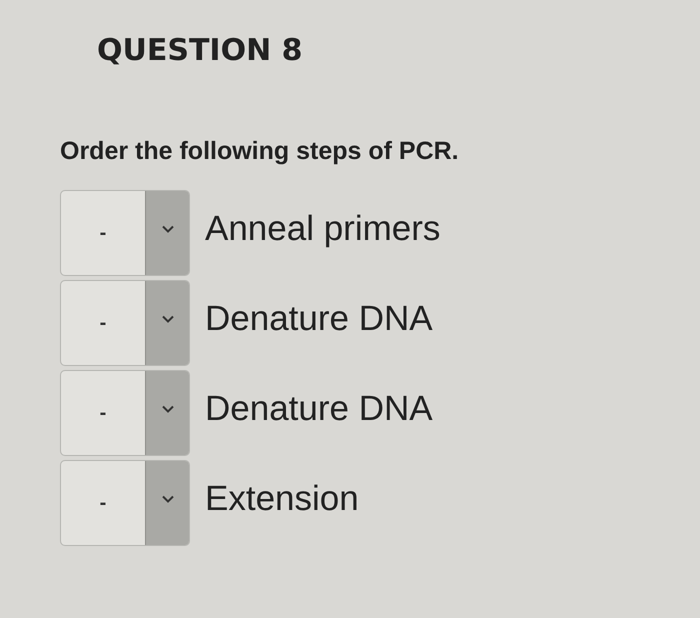  I want to click on question-prompt: Order the following steps of PCR., so click(259, 151).